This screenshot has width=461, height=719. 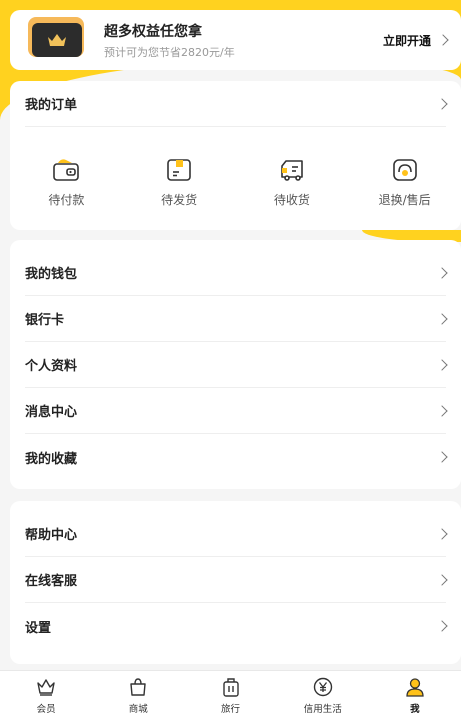 What do you see at coordinates (404, 170) in the screenshot?
I see `headset-icon` at bounding box center [404, 170].